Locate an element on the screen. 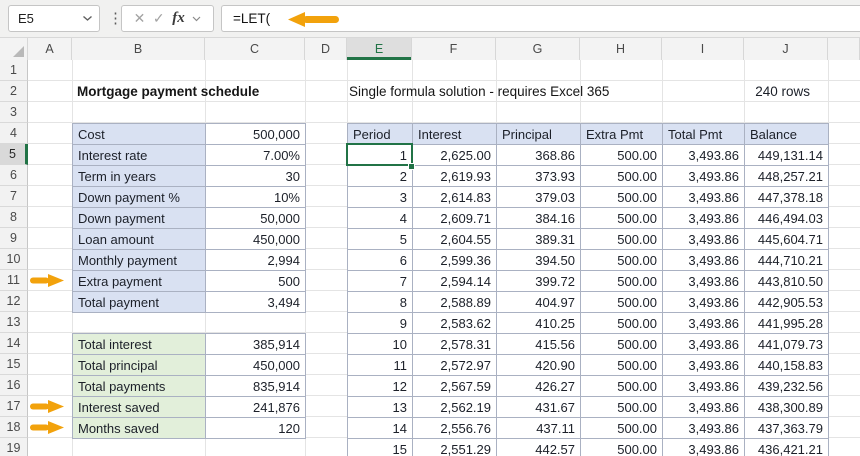  schedule-cell: 2,567.59 is located at coordinates (454, 386).